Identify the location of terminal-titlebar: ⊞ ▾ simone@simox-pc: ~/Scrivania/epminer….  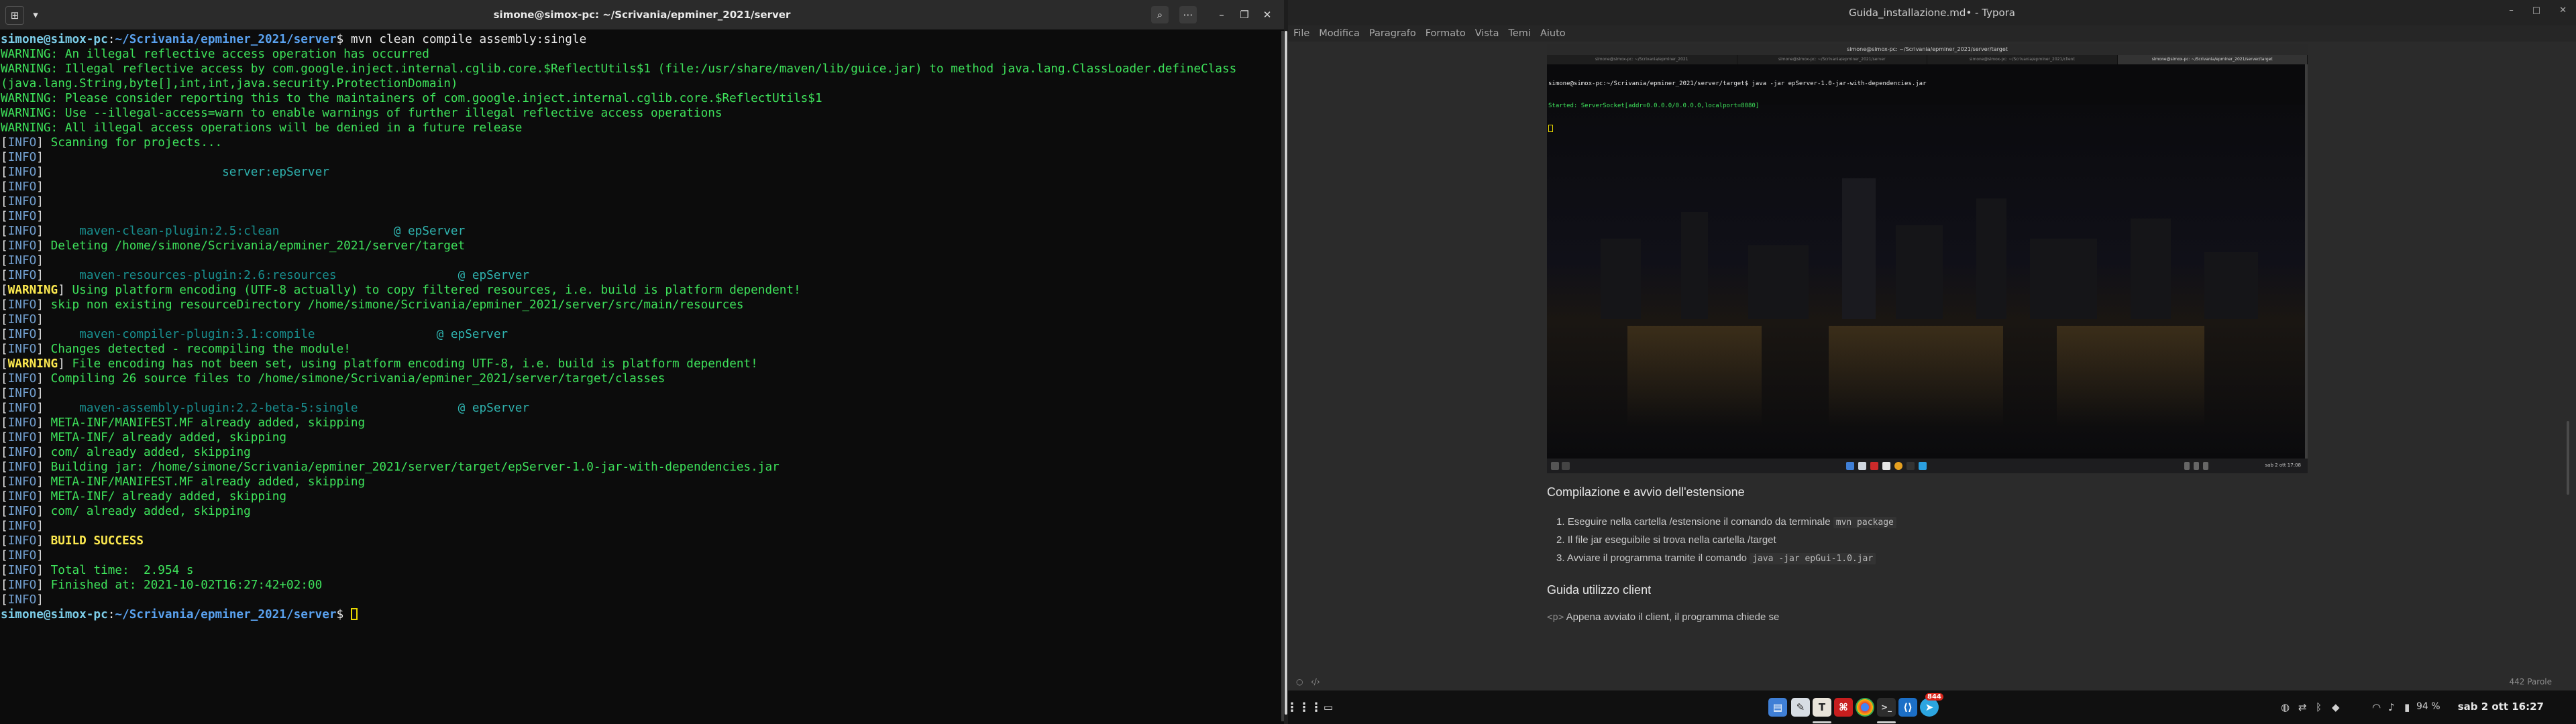
(642, 14).